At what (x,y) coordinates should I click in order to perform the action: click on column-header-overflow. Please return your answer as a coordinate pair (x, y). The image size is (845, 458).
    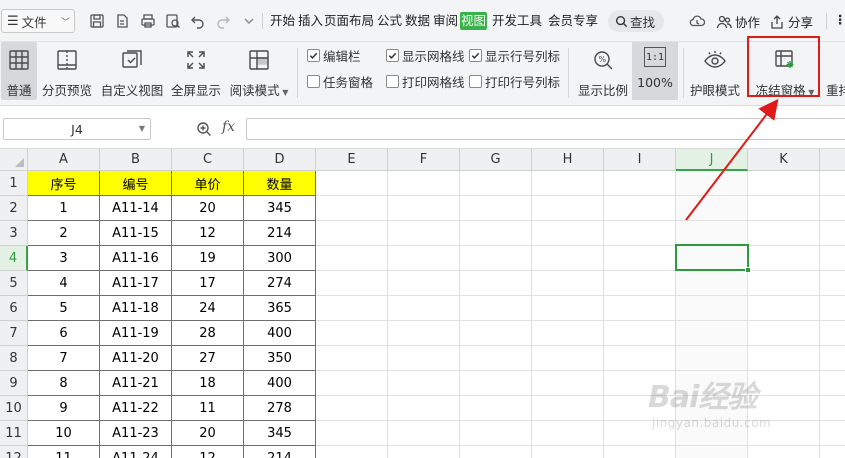
    Looking at the image, I should click on (832, 160).